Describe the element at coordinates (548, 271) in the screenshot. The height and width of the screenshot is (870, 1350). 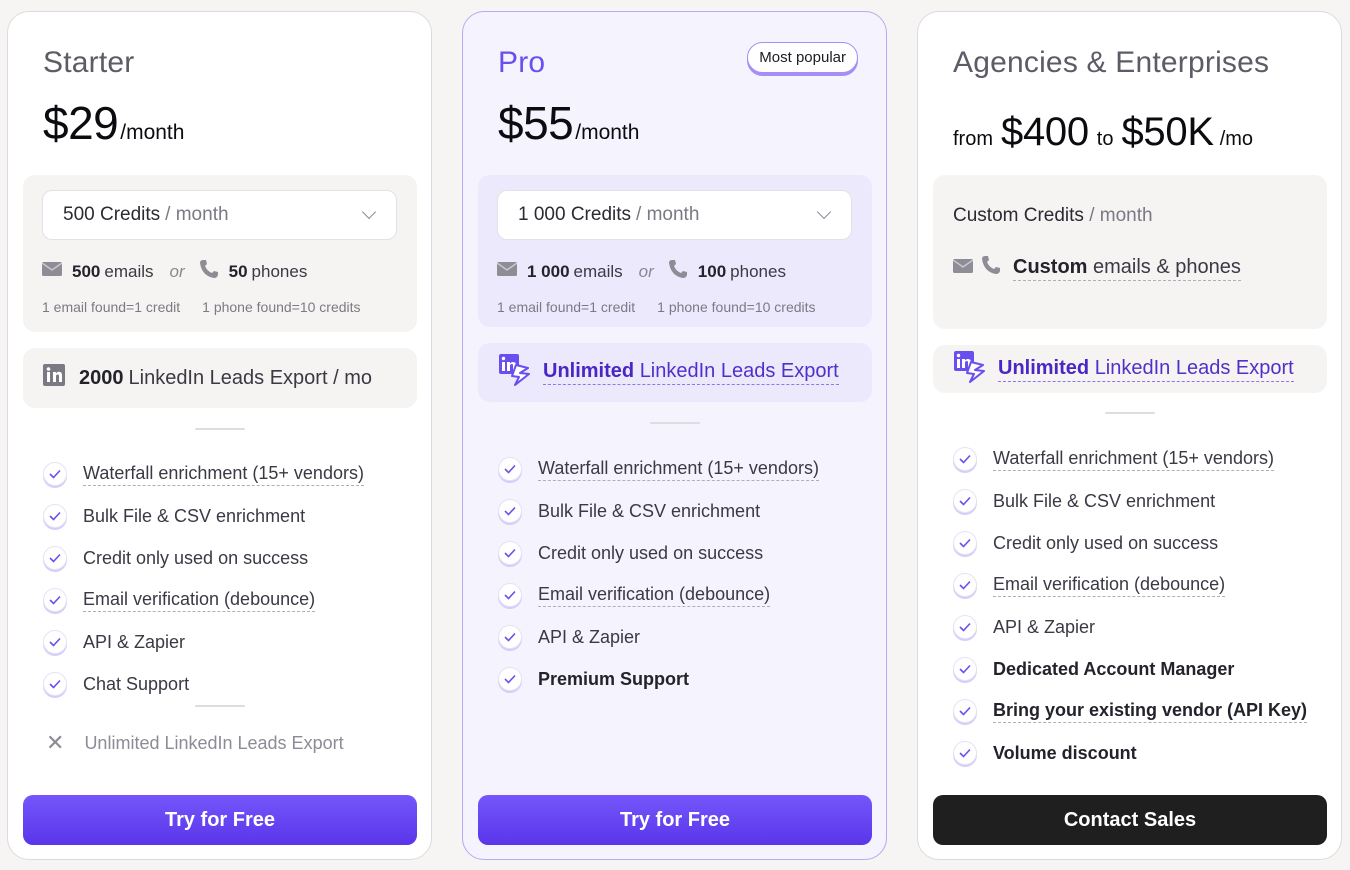
I see `email-count: 1 000` at that location.